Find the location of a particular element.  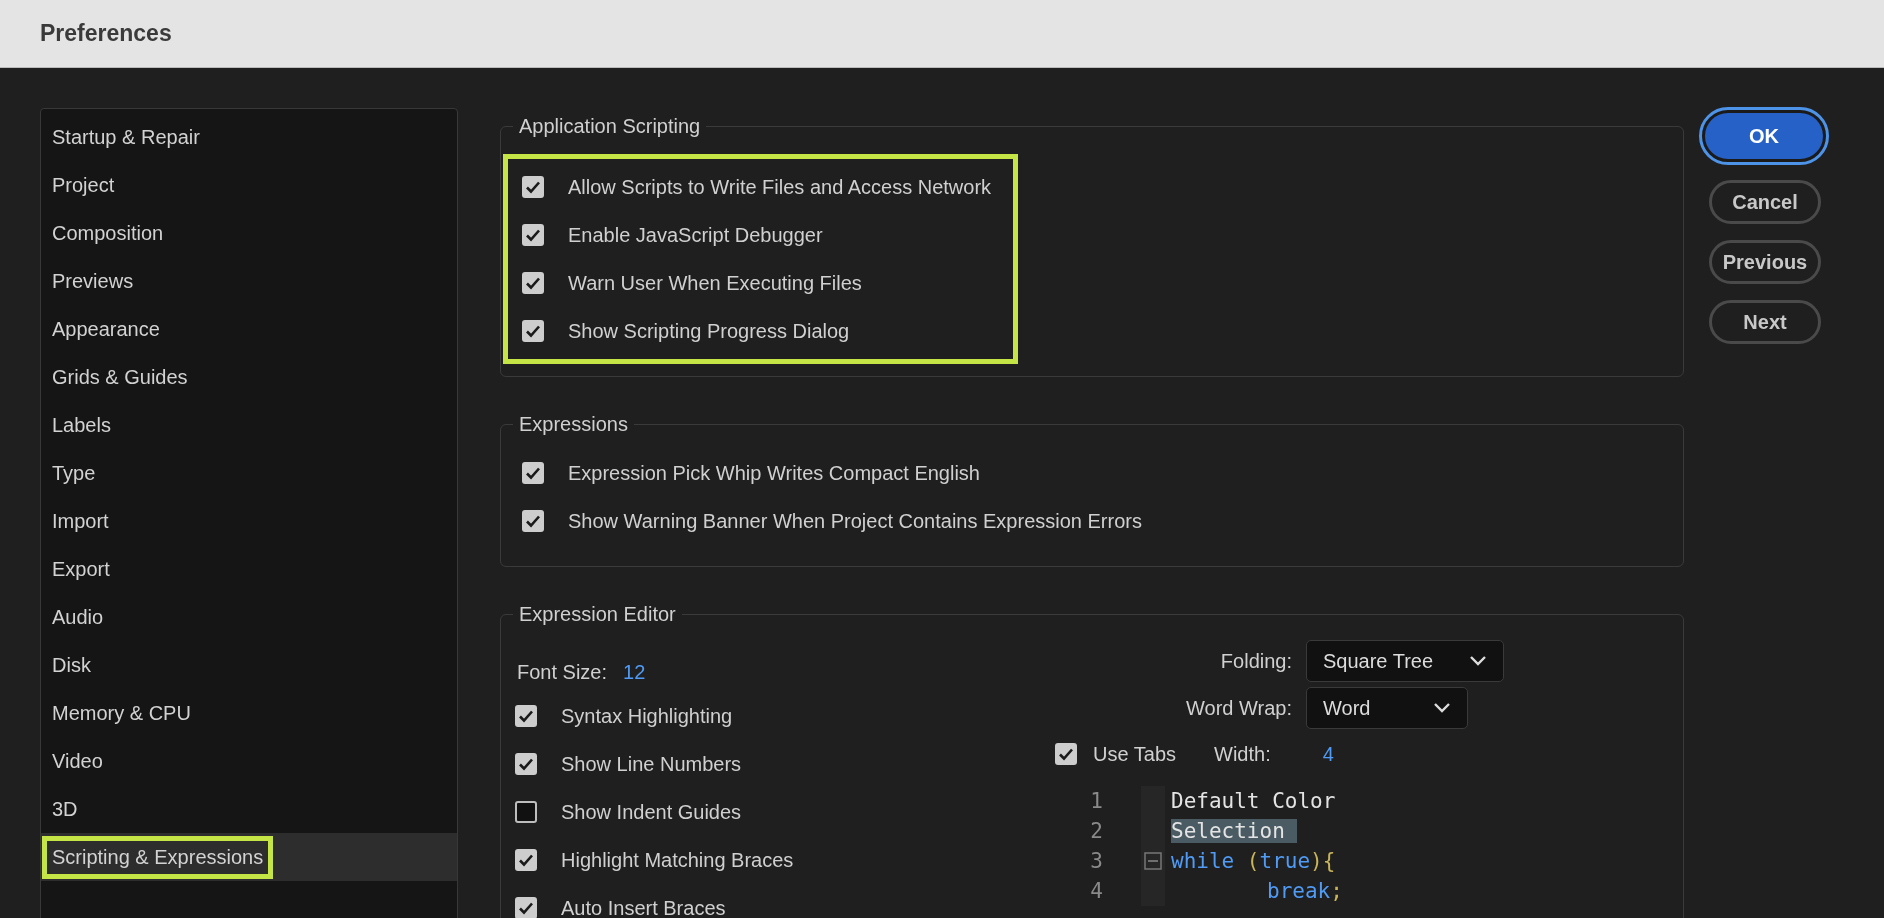

checkbox-label: Auto Insert Braces is located at coordinates (643, 907).